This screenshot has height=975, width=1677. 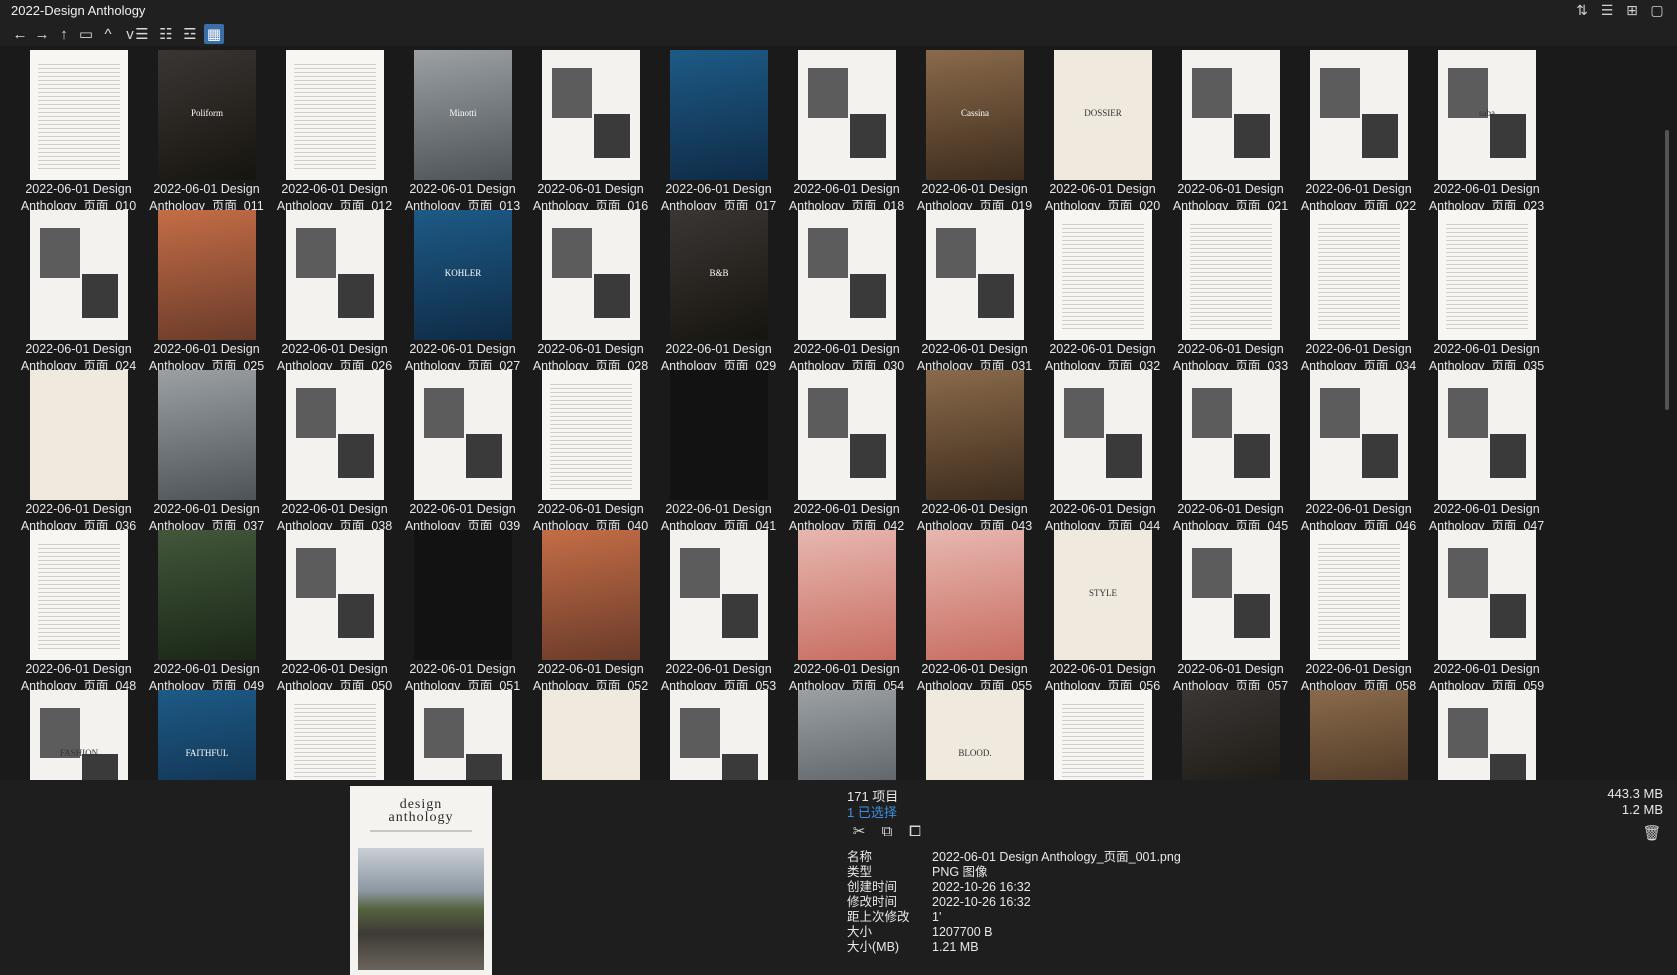 What do you see at coordinates (1667, 270) in the screenshot?
I see `scrollbar-thumb` at bounding box center [1667, 270].